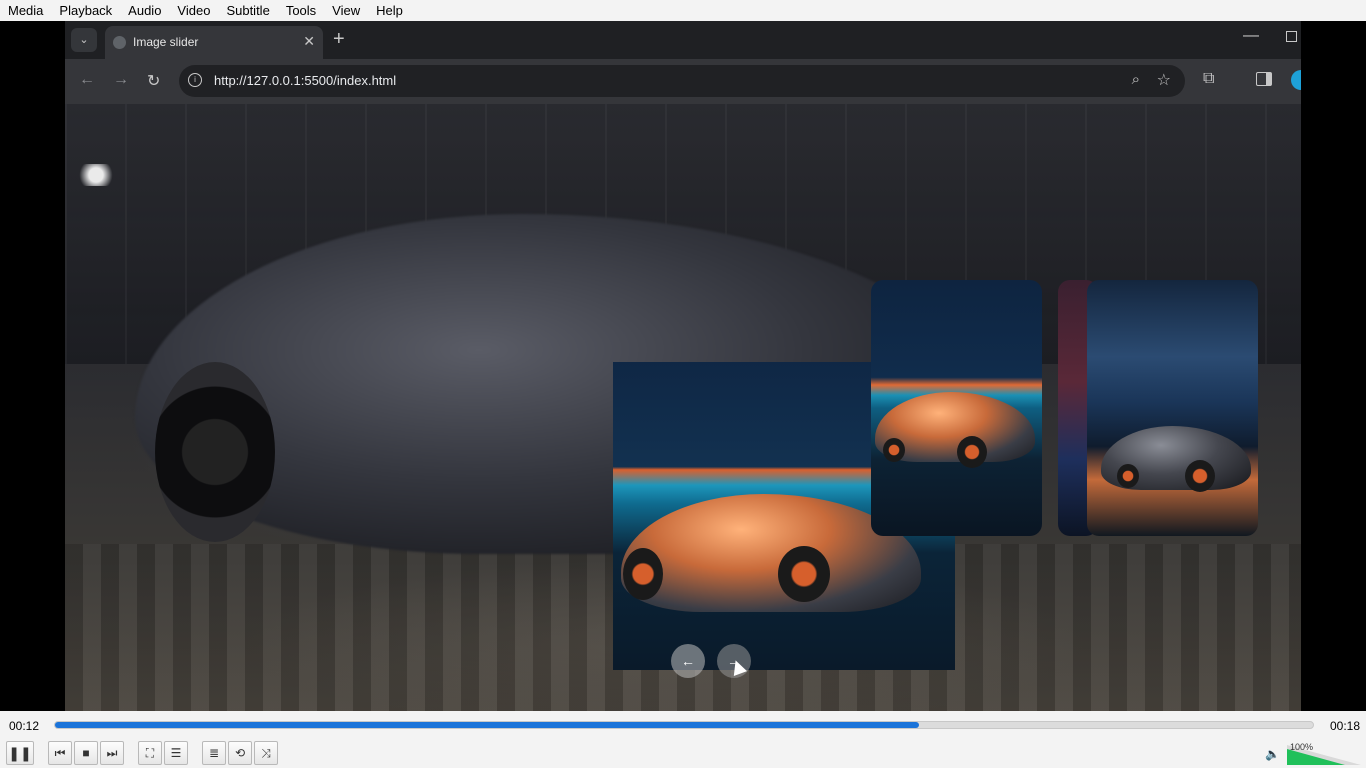 The image size is (1366, 768). Describe the element at coordinates (121, 79) in the screenshot. I see `forward-icon: →` at that location.